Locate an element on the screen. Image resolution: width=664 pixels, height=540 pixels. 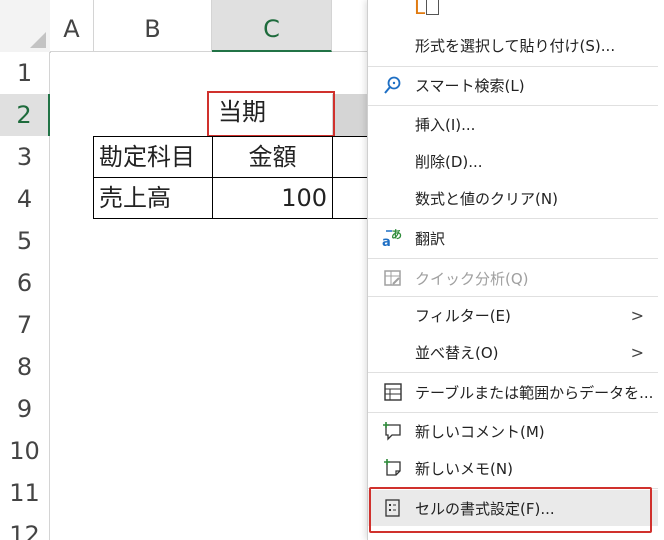
row-header-5: 5 is located at coordinates (25, 241).